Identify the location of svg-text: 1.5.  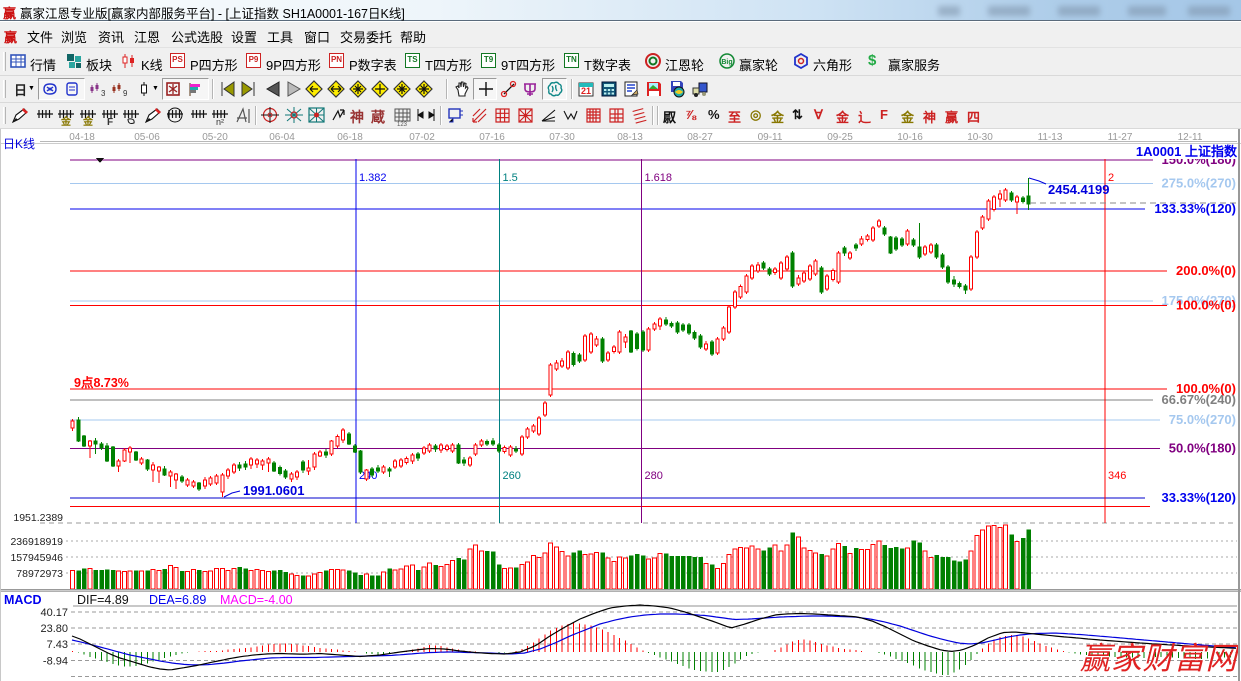
(510, 178).